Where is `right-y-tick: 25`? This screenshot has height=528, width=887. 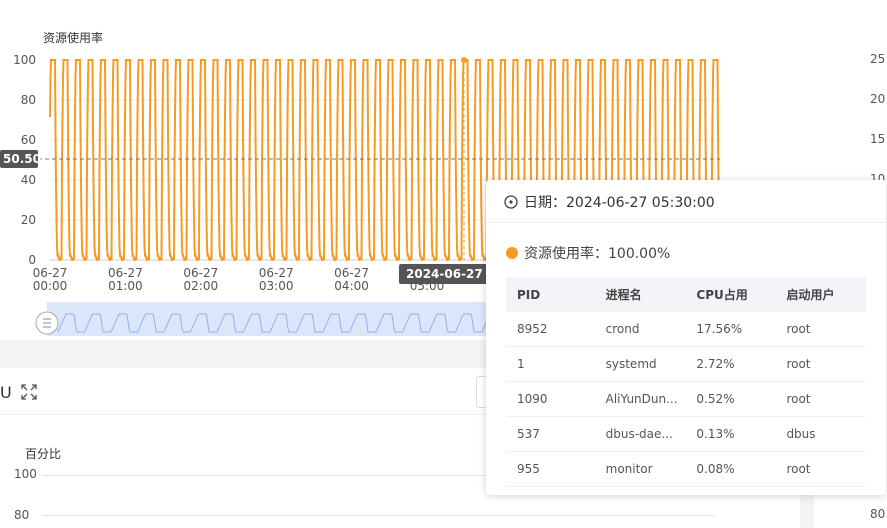
right-y-tick: 25 is located at coordinates (878, 59).